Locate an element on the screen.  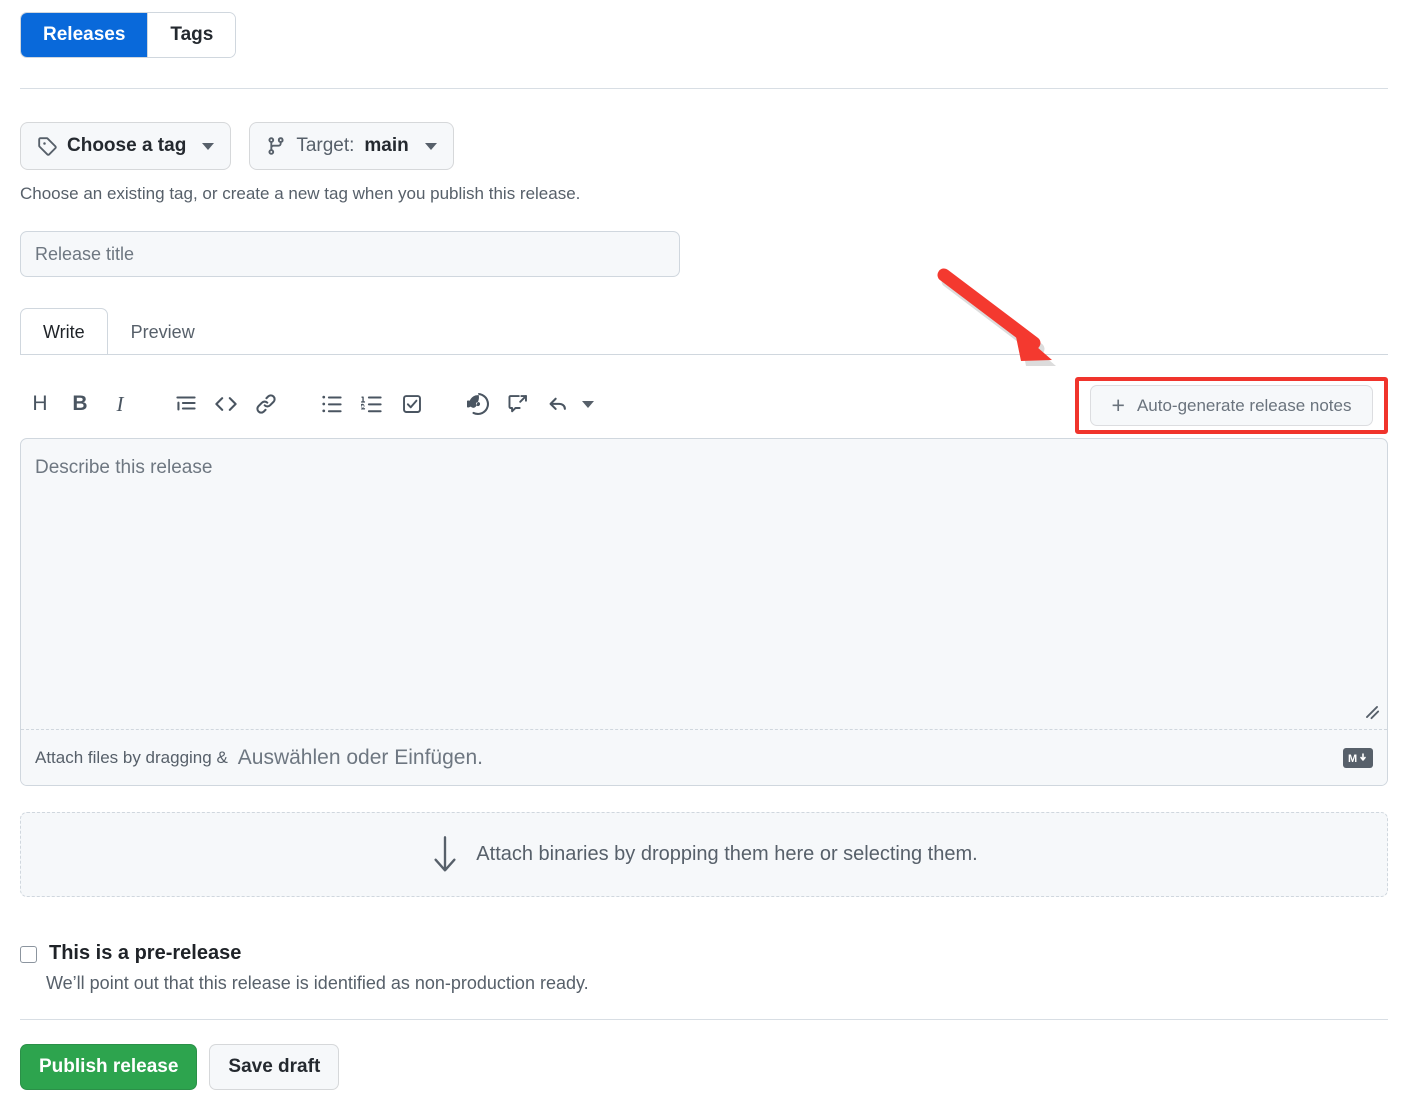
unordered-list-icon is located at coordinates (332, 404).